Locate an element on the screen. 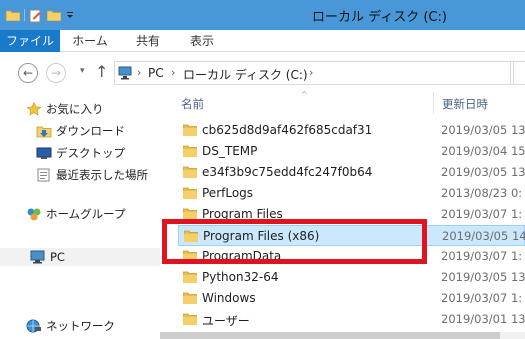 Image resolution: width=525 pixels, height=339 pixels. nav-favorites: お気に入り is located at coordinates (65, 109).